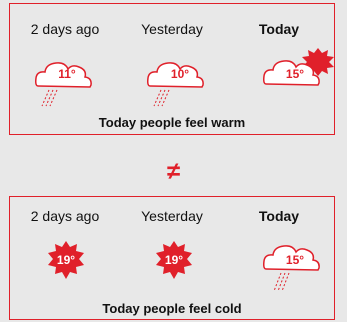  Describe the element at coordinates (172, 122) in the screenshot. I see `warm-caption: Today people feel warm` at that location.